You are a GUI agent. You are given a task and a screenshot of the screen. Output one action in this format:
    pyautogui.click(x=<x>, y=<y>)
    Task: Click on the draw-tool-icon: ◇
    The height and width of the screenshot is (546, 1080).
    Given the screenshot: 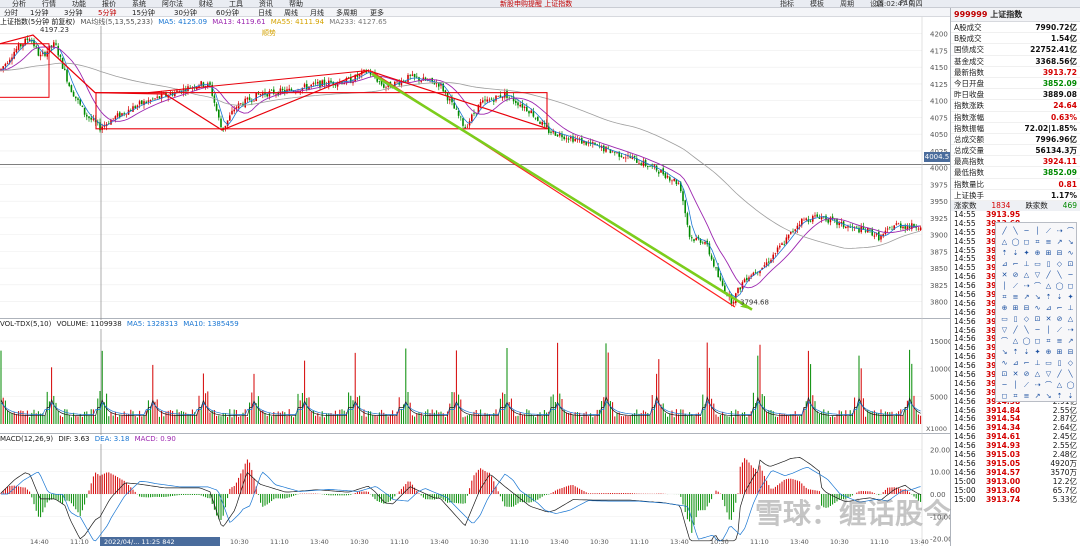 What is the action you would take?
    pyautogui.click(x=1070, y=363)
    